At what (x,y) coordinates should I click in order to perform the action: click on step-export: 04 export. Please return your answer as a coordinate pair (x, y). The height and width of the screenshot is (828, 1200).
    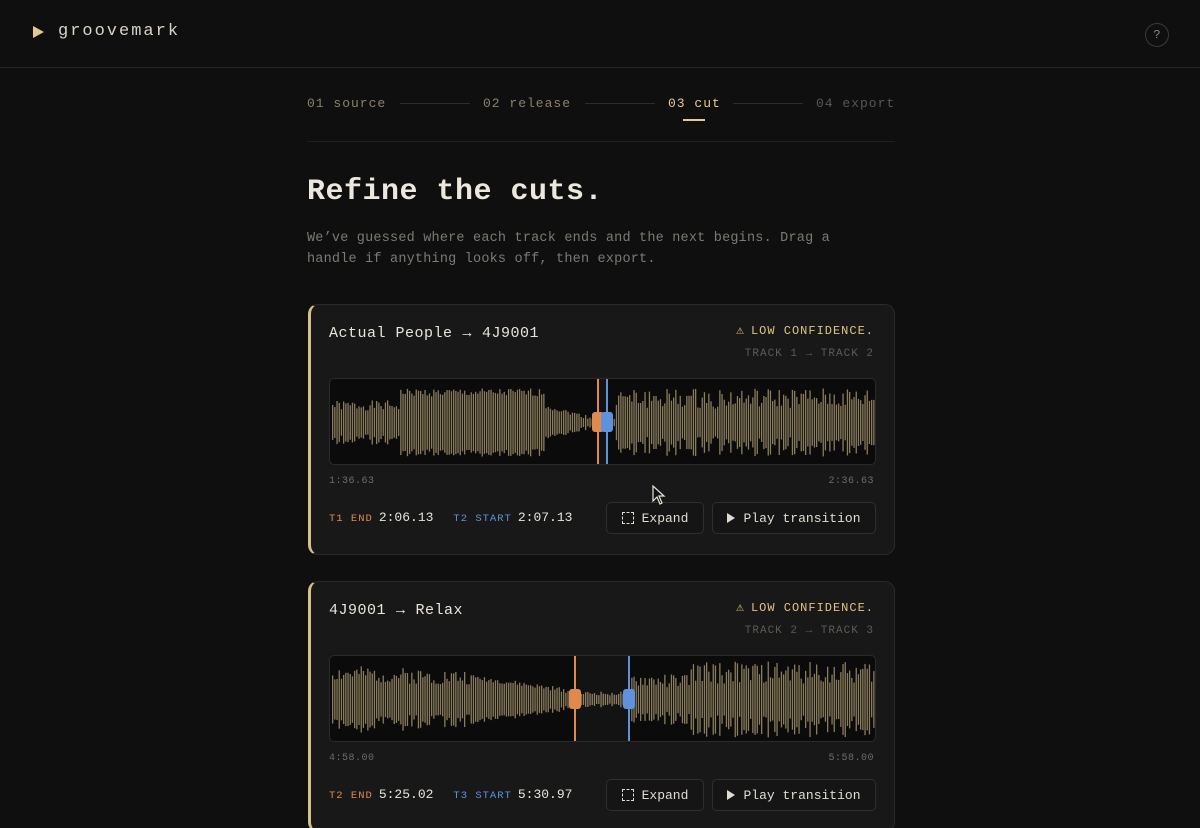
    Looking at the image, I should click on (855, 103).